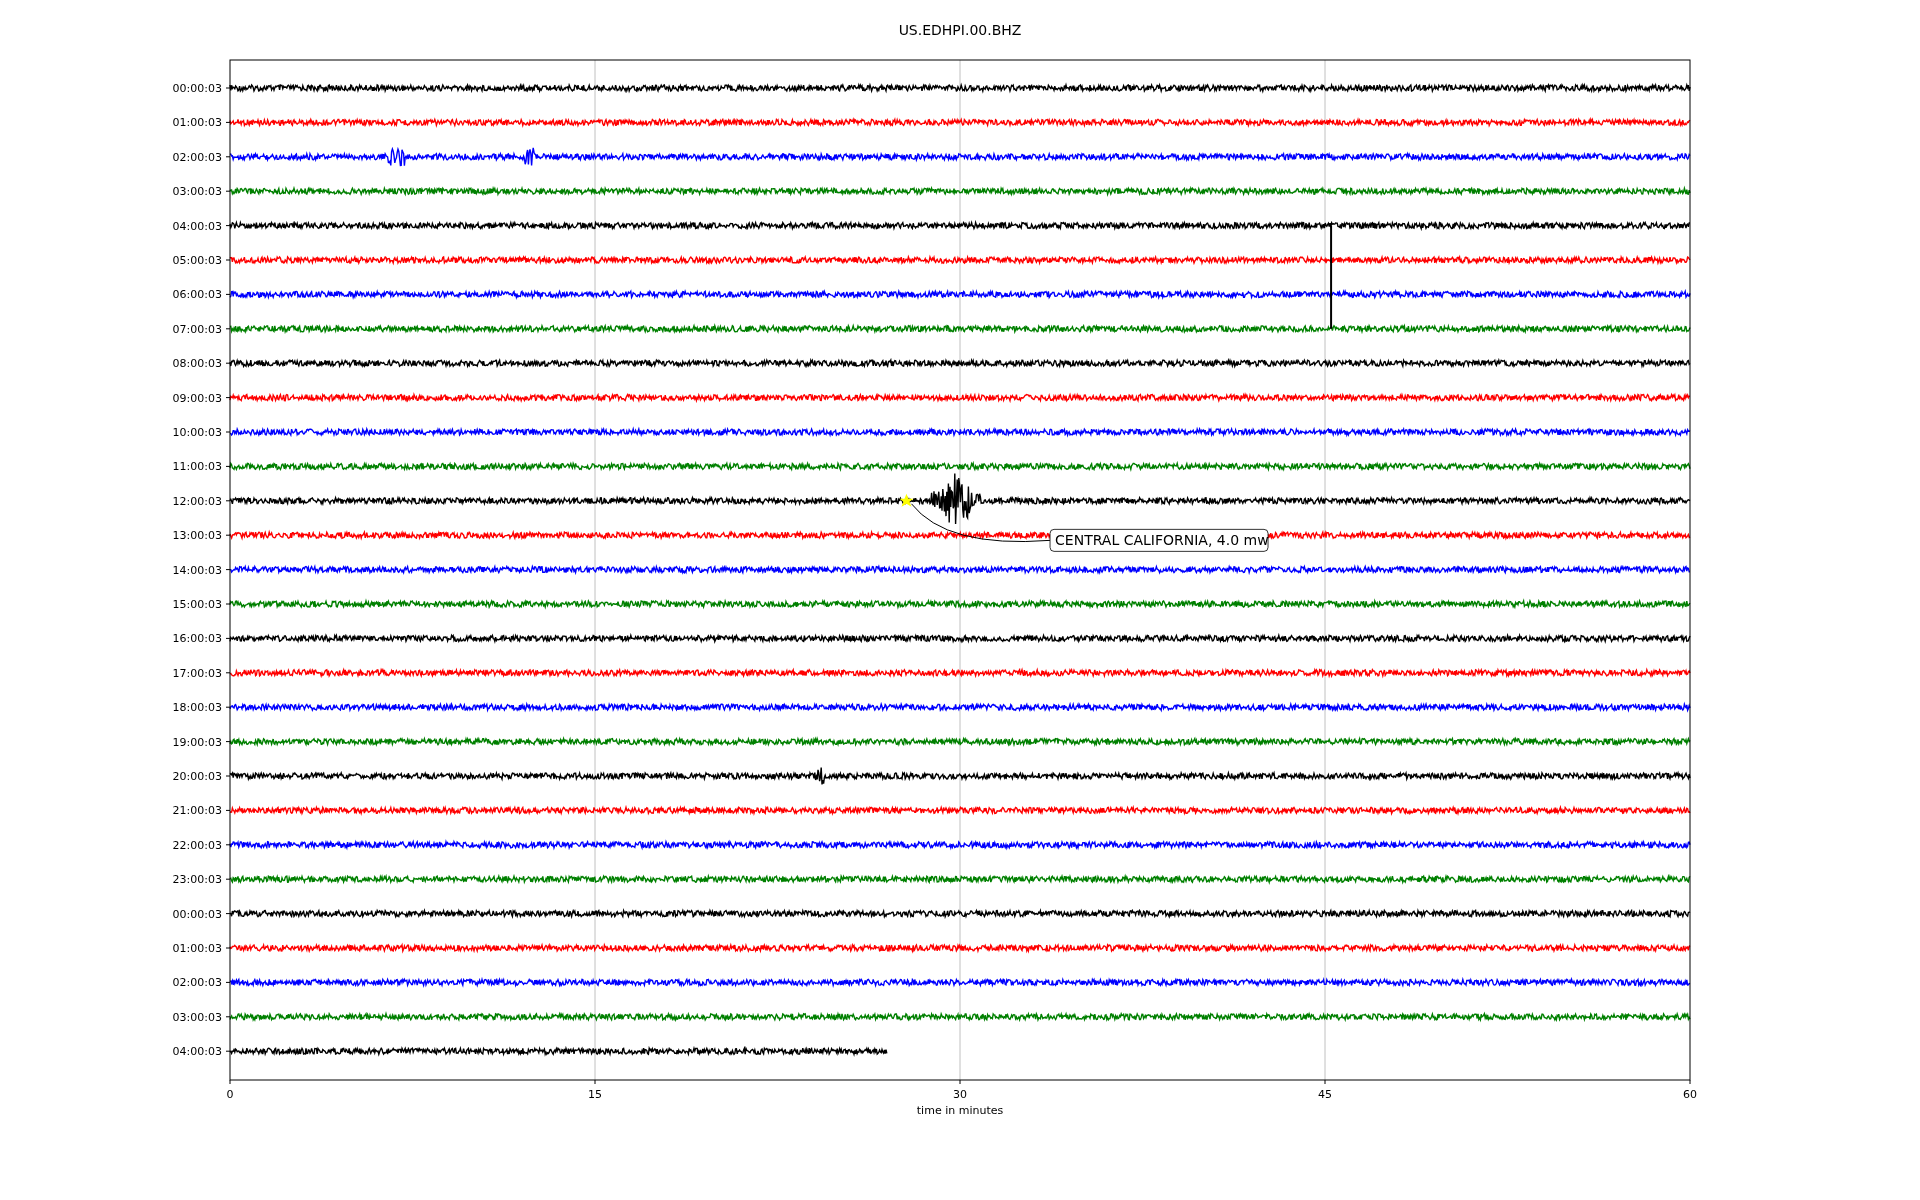 Image resolution: width=1920 pixels, height=1200 pixels. What do you see at coordinates (197, 467) in the screenshot?
I see `time-label: 11:00:03` at bounding box center [197, 467].